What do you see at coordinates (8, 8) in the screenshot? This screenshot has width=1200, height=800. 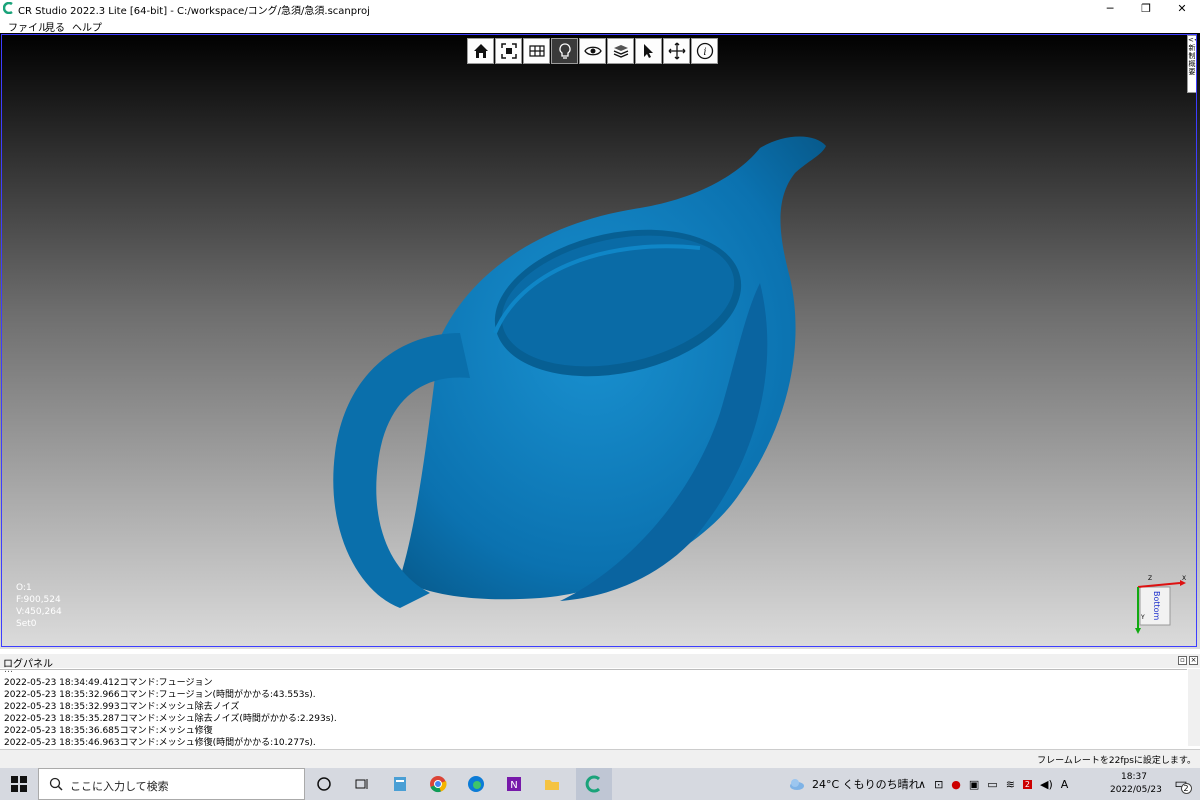 I see `cr-studio-app-icon` at bounding box center [8, 8].